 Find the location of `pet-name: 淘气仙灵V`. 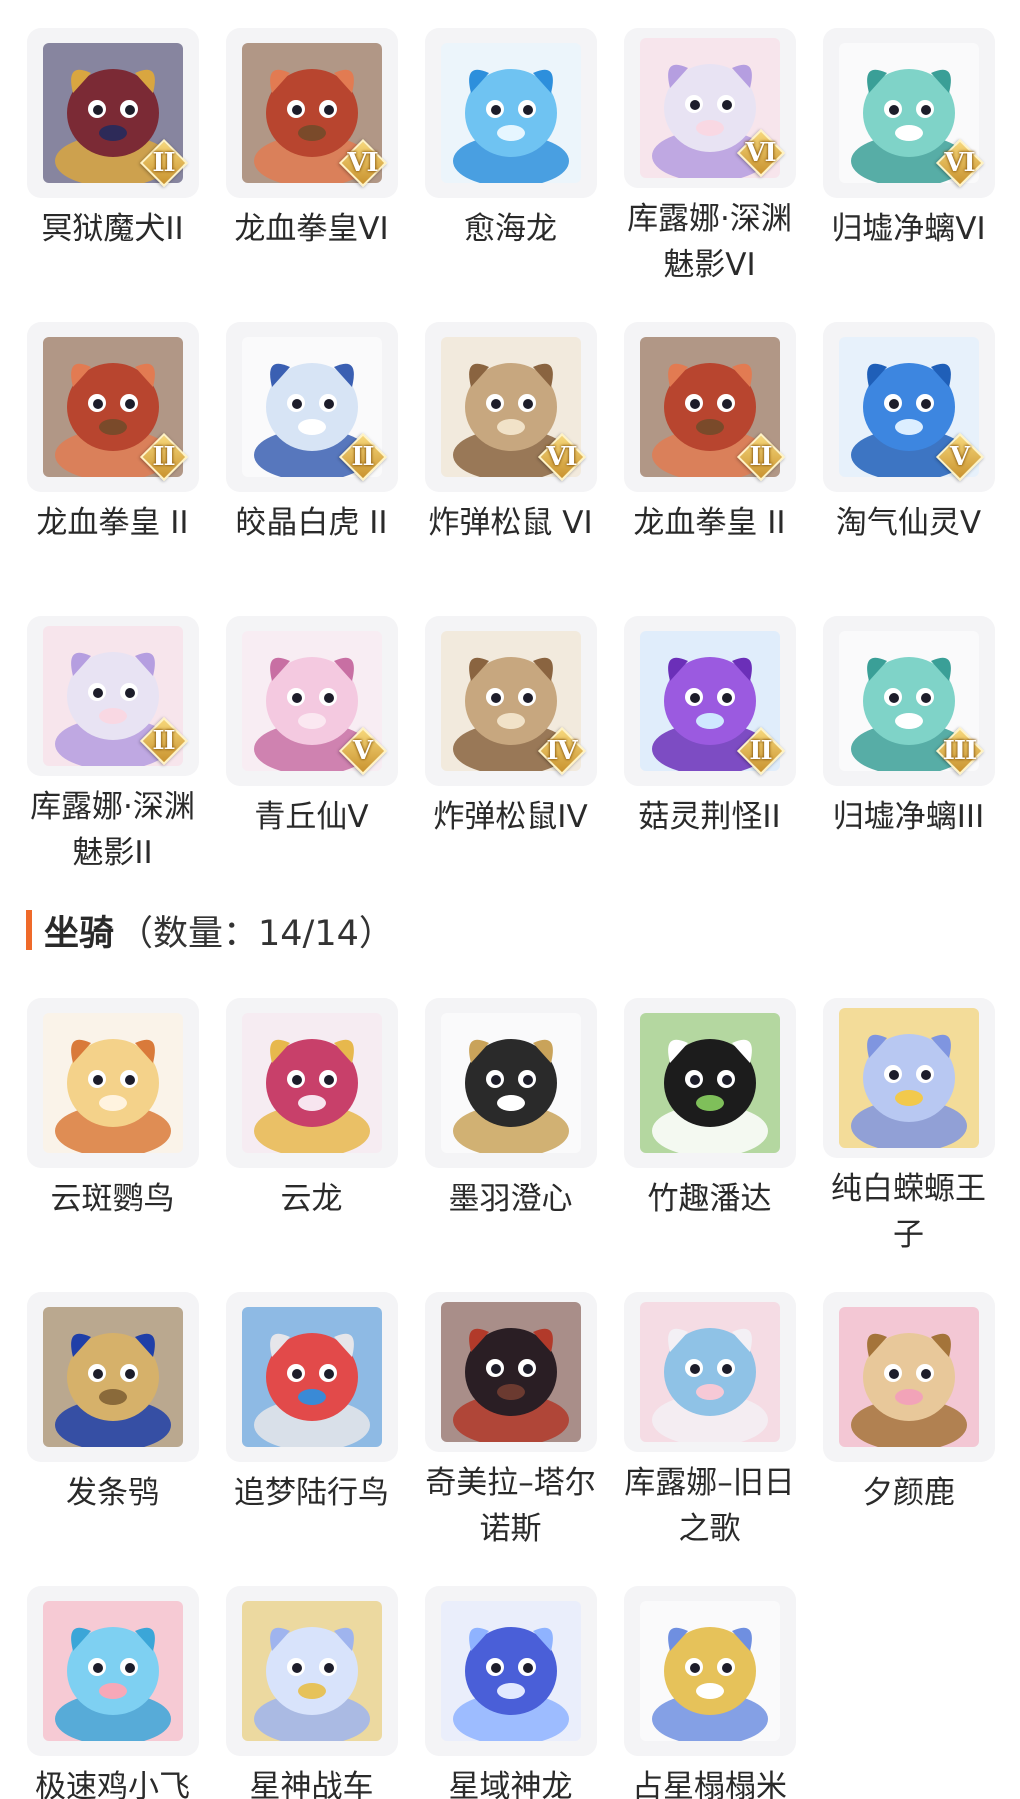

pet-name: 淘气仙灵V is located at coordinates (908, 523).